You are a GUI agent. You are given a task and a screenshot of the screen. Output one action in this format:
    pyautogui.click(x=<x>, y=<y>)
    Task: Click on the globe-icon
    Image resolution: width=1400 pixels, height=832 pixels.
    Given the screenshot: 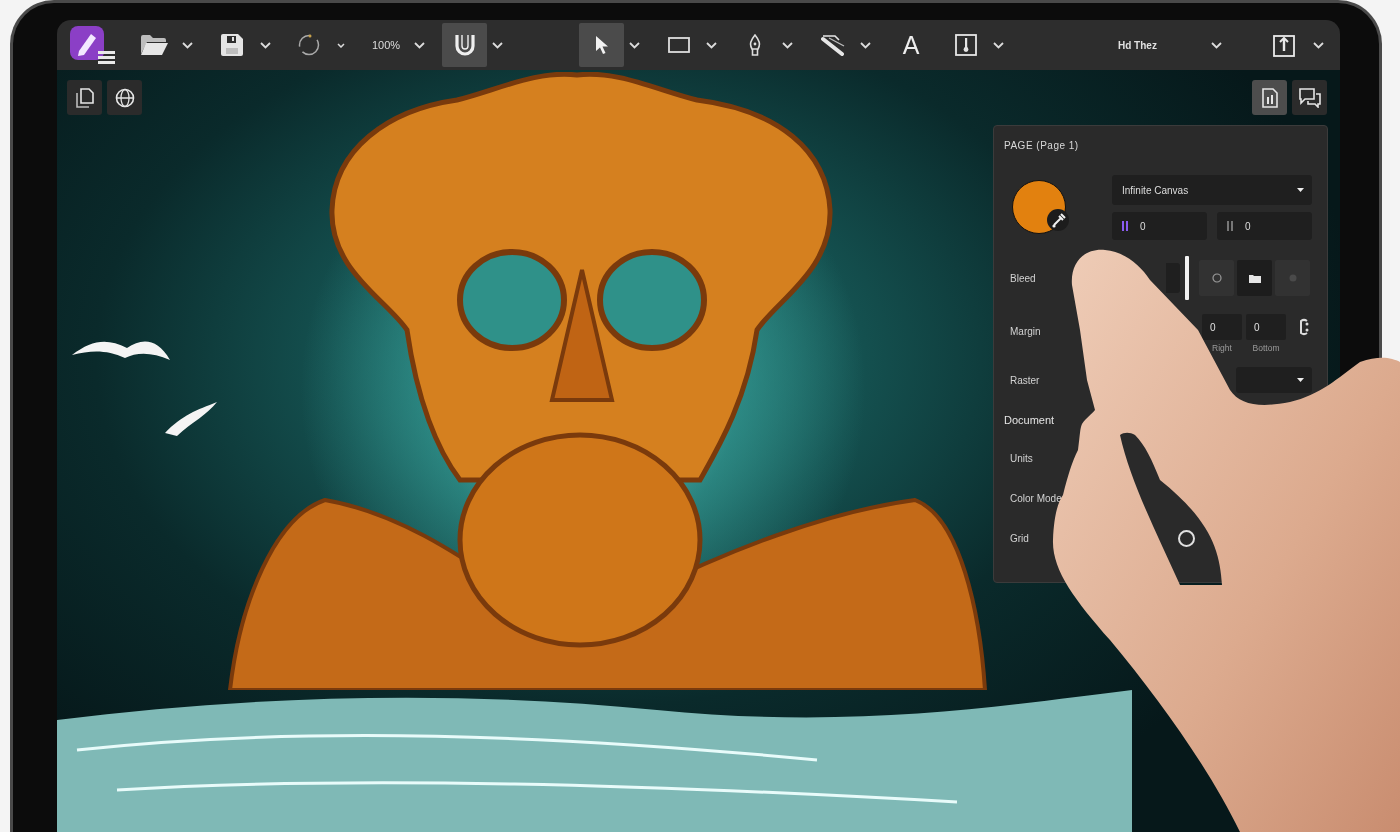 What is the action you would take?
    pyautogui.click(x=124, y=97)
    